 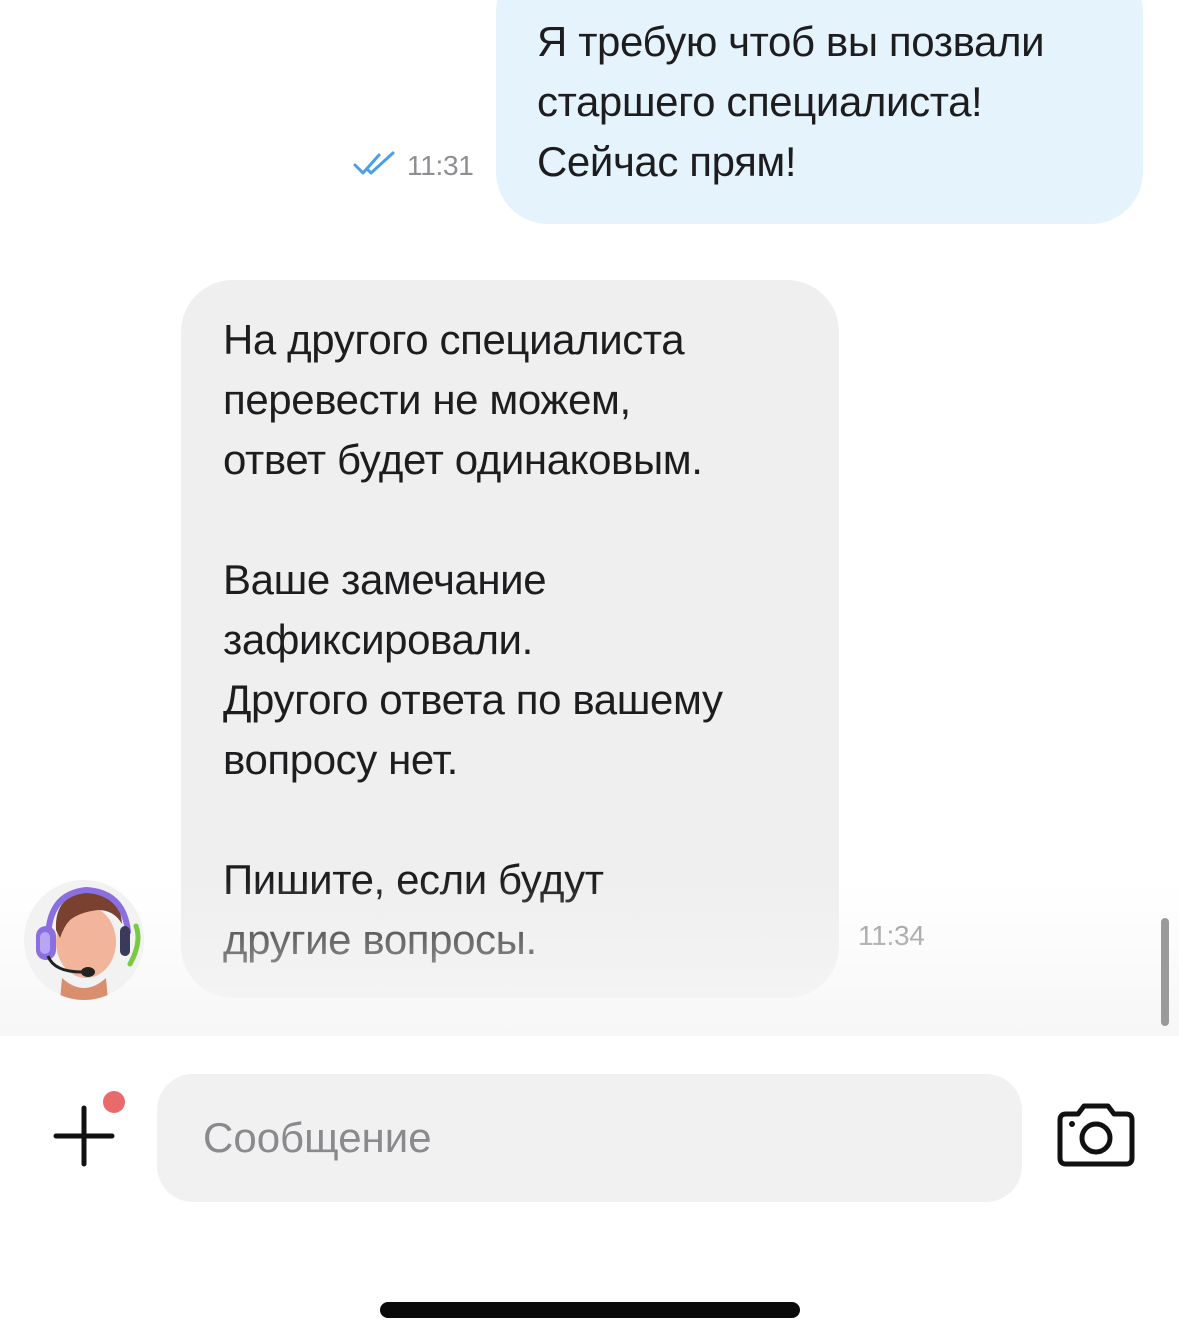 What do you see at coordinates (114, 1102) in the screenshot?
I see `notification-dot` at bounding box center [114, 1102].